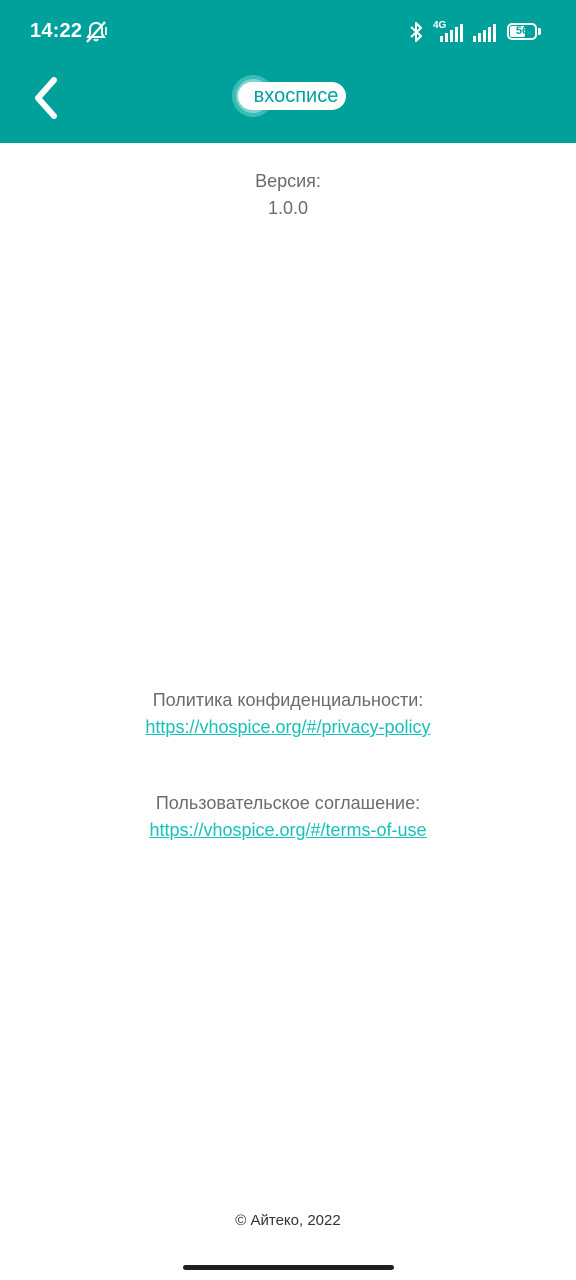 The width and height of the screenshot is (576, 1280). I want to click on mute-vibrate-icon, so click(96, 32).